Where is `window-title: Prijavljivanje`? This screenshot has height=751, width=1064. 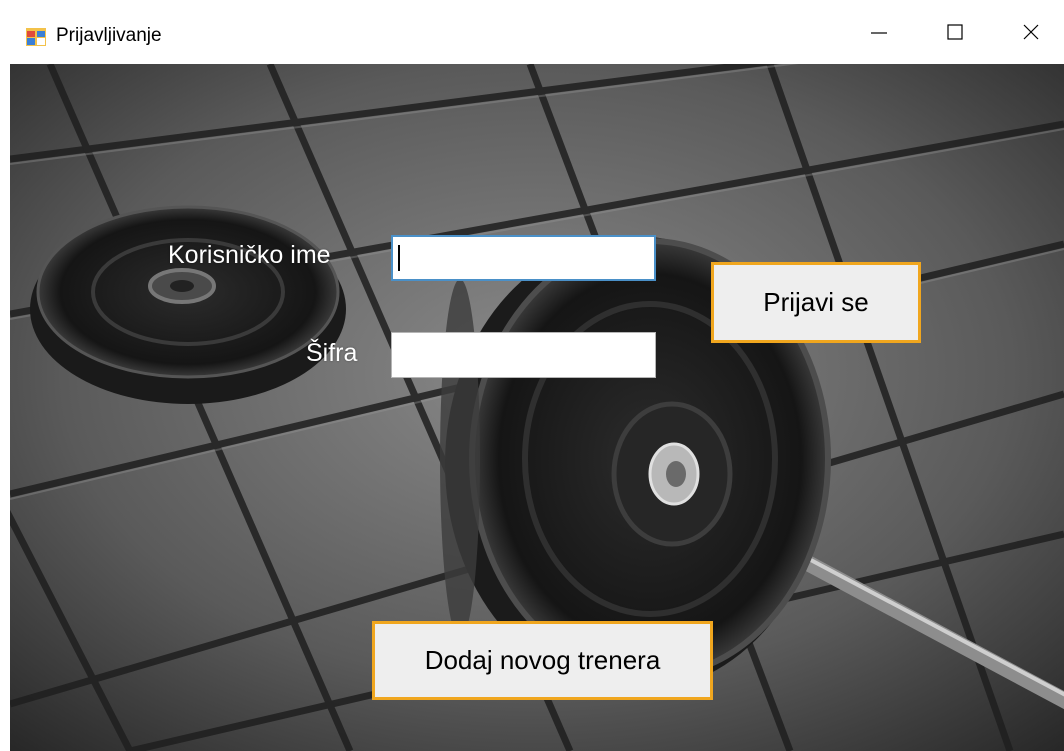 window-title: Prijavljivanje is located at coordinates (109, 35).